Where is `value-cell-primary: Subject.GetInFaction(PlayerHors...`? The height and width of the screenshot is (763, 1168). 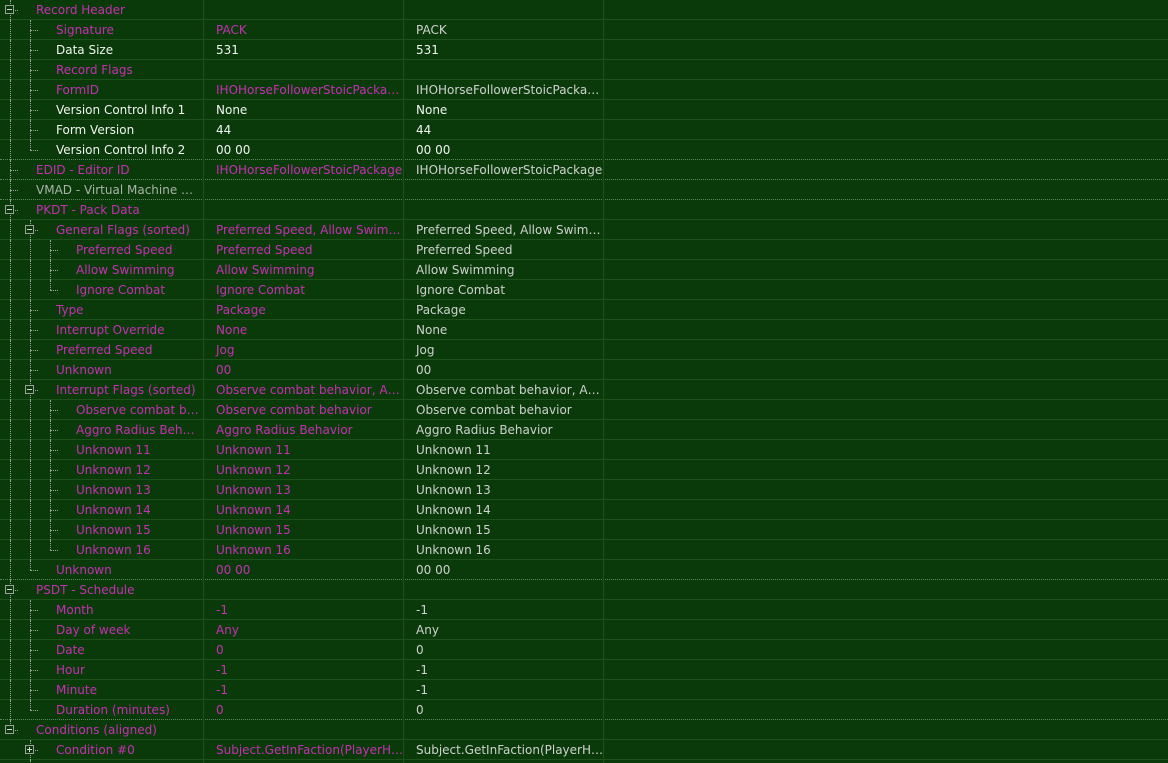 value-cell-primary: Subject.GetInFaction(PlayerHors... is located at coordinates (304, 761).